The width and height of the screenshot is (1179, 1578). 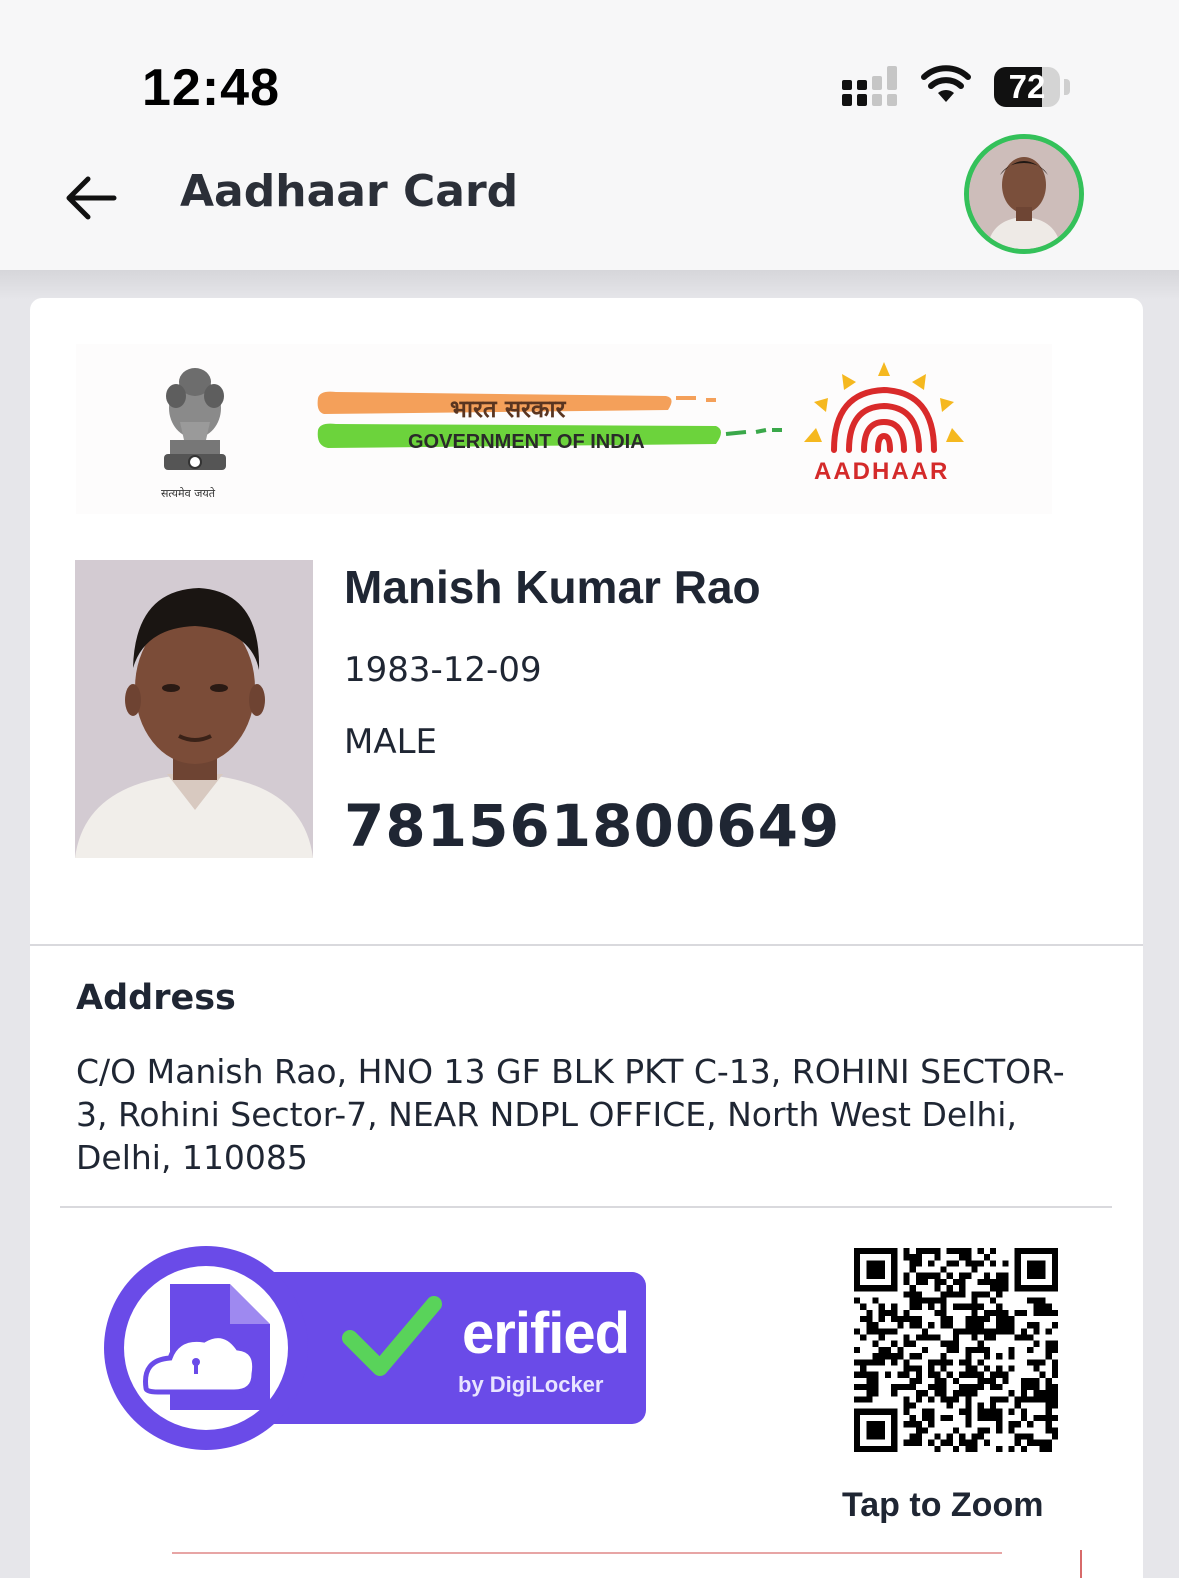 I want to click on header-shadow, so click(x=589, y=285).